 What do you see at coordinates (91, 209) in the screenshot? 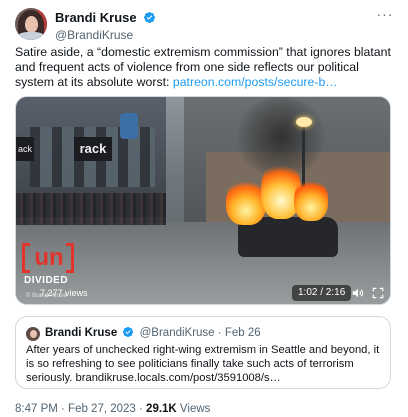
I see `crowd` at bounding box center [91, 209].